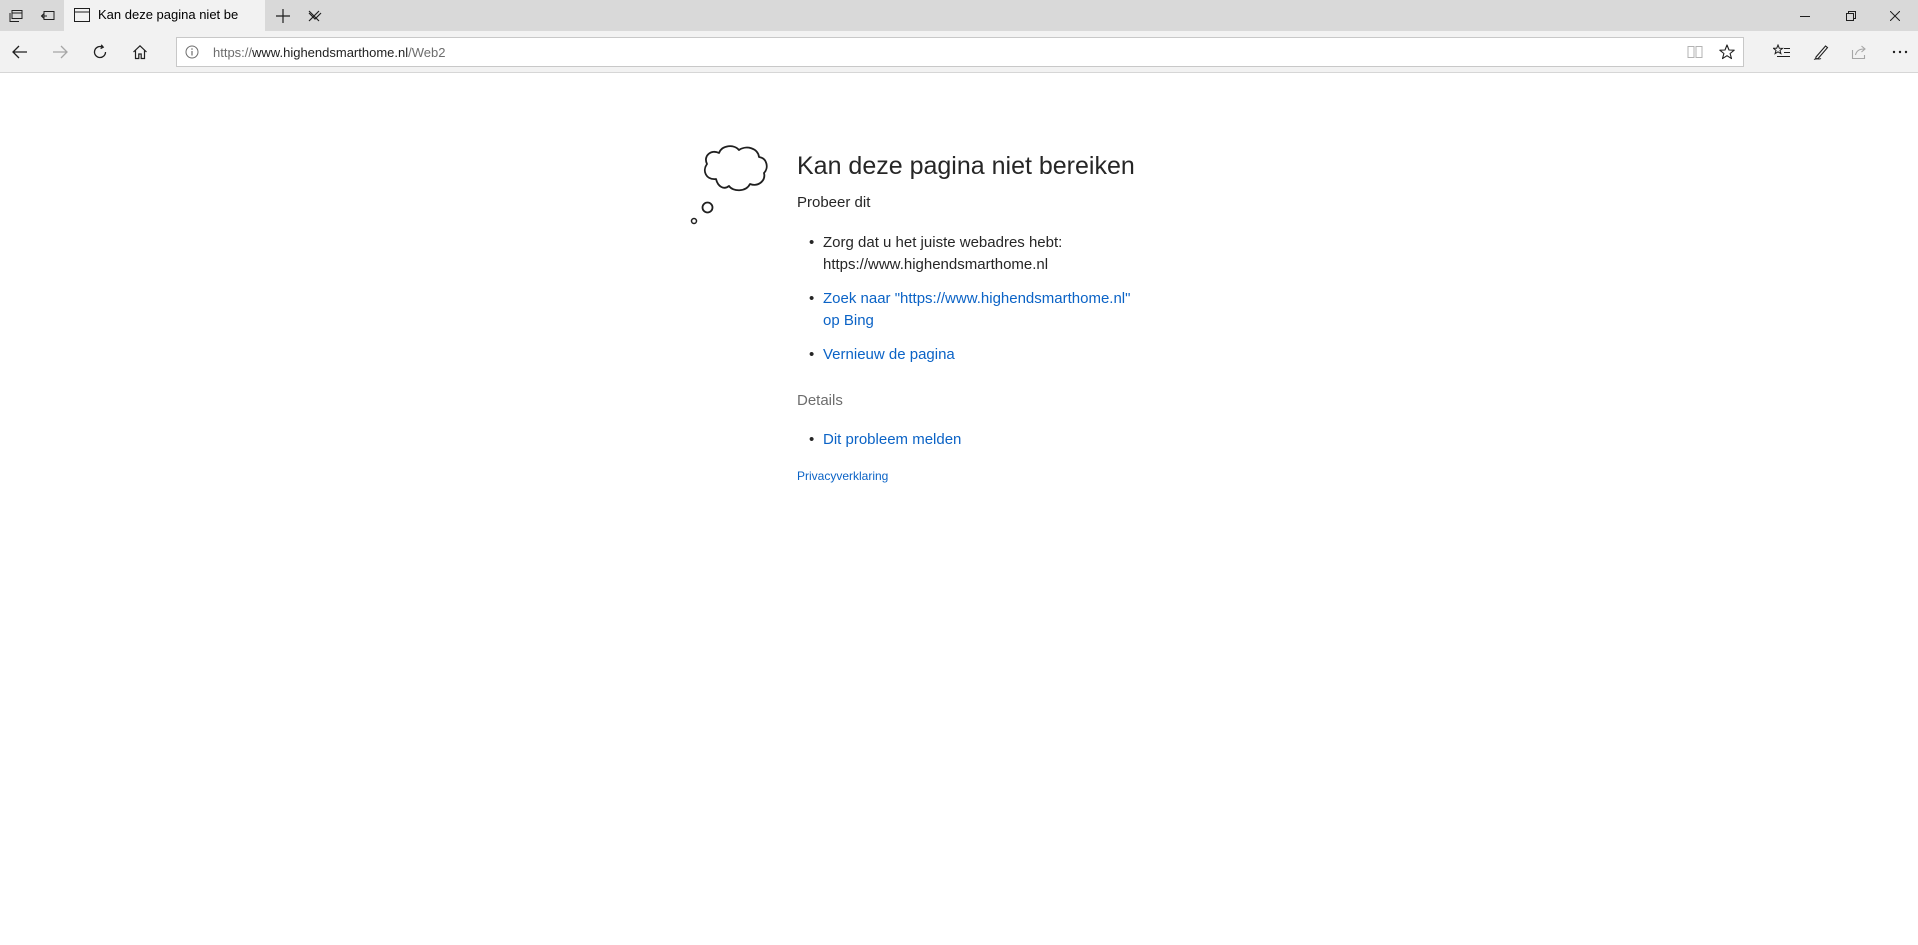  Describe the element at coordinates (192, 52) in the screenshot. I see `info-icon` at that location.